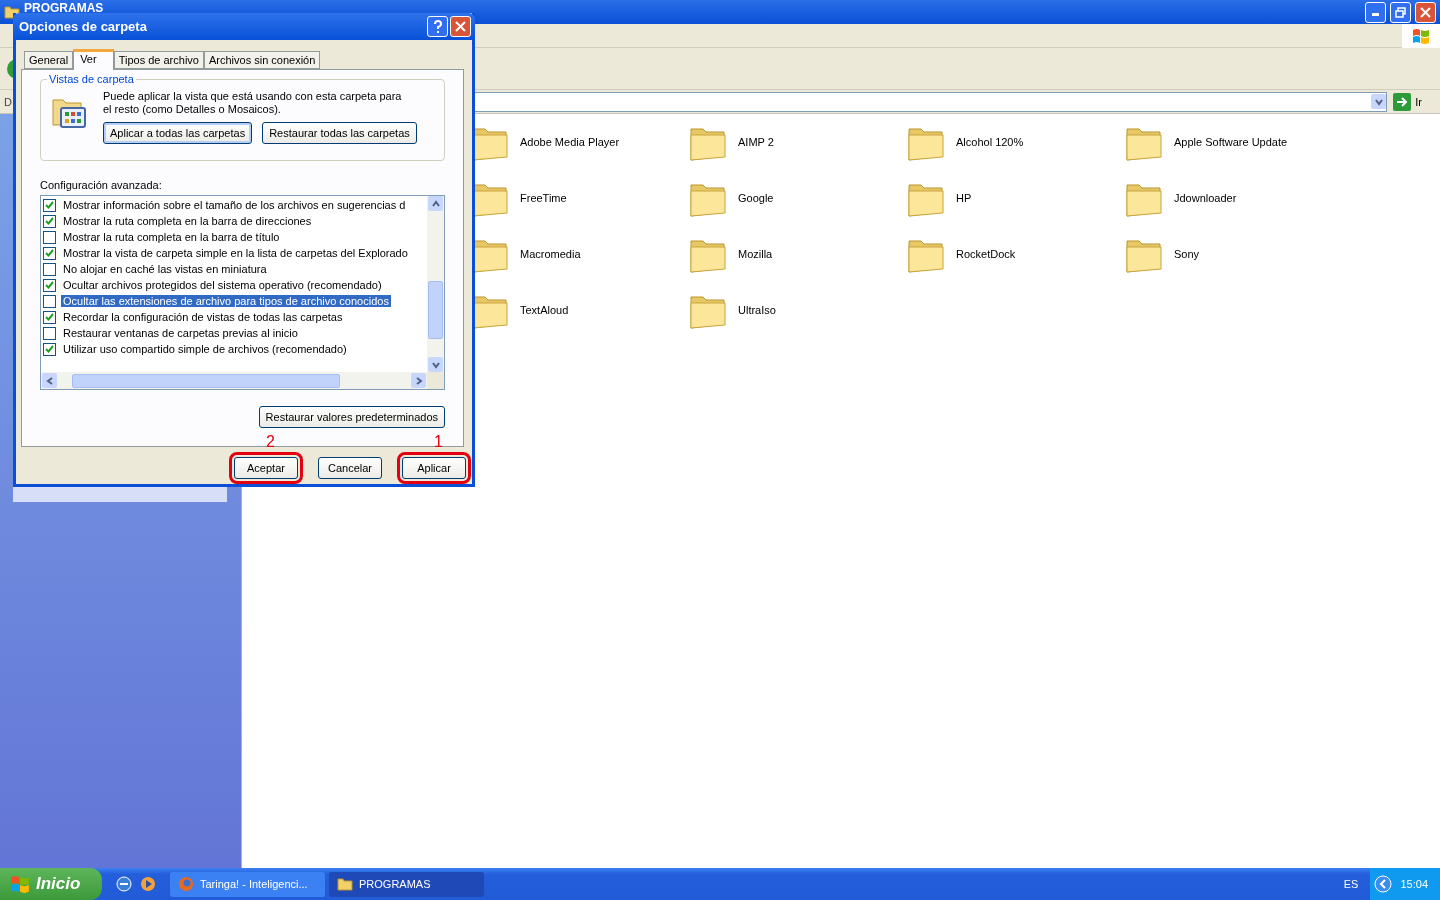 This screenshot has width=1440, height=900. Describe the element at coordinates (406, 884) in the screenshot. I see `taskbar-button: PROGRAMAS` at that location.